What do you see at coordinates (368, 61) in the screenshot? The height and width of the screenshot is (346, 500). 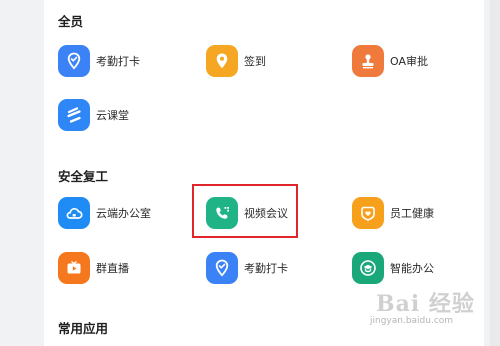 I see `stamp-icon` at bounding box center [368, 61].